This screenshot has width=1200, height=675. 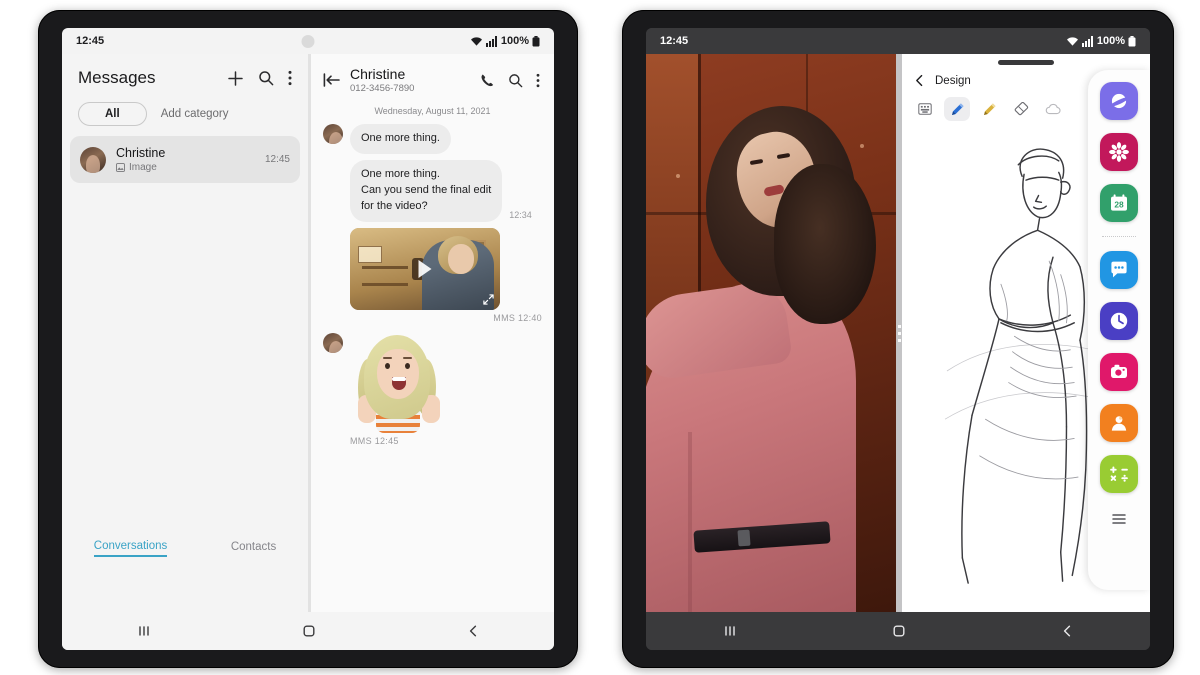 What do you see at coordinates (1119, 101) in the screenshot?
I see `internet-app-icon` at bounding box center [1119, 101].